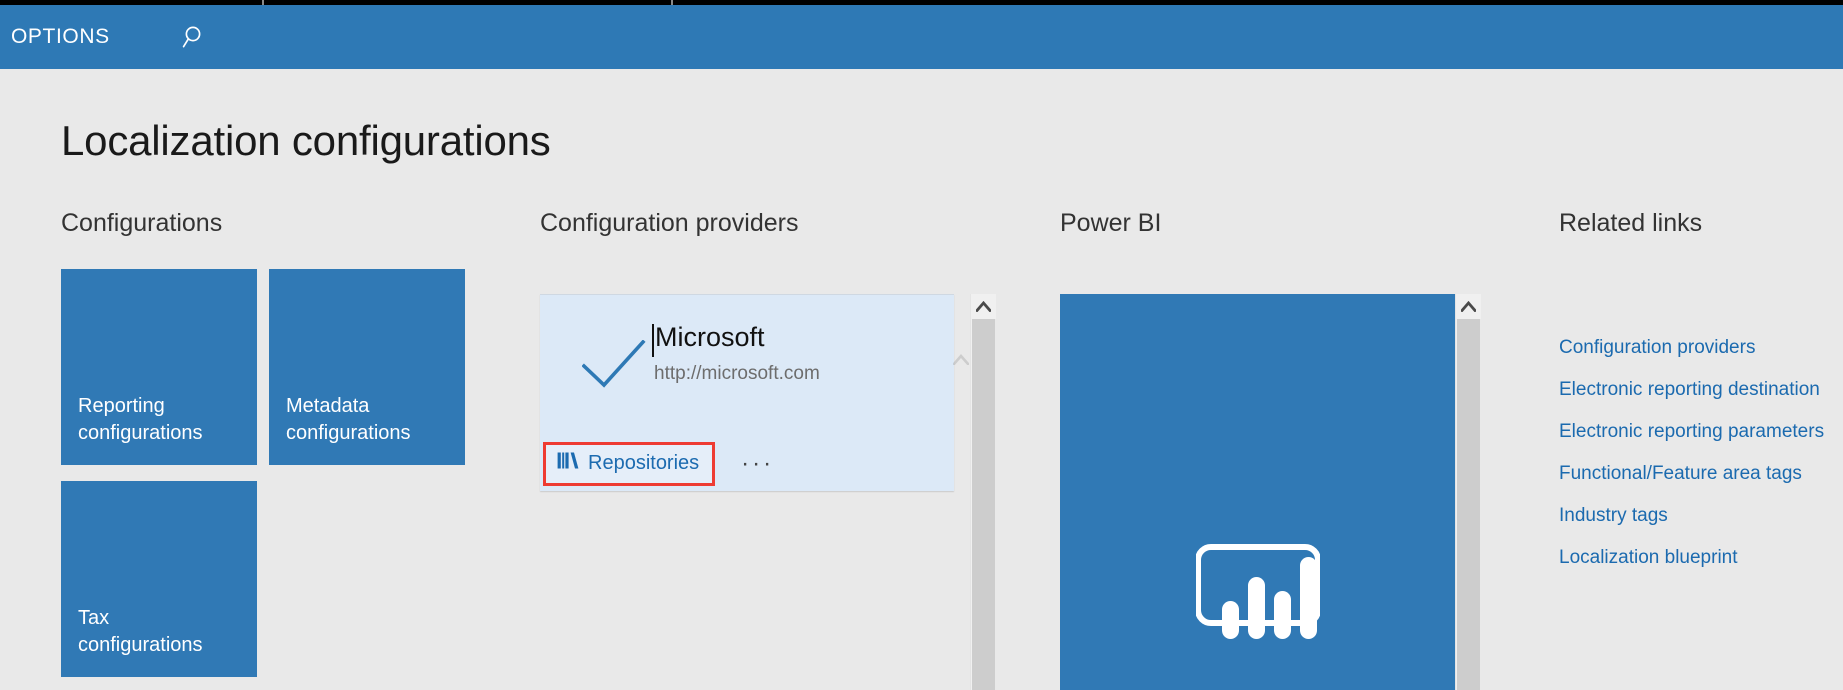 The width and height of the screenshot is (1843, 690). I want to click on provider-name-row: Microsoft, so click(708, 339).